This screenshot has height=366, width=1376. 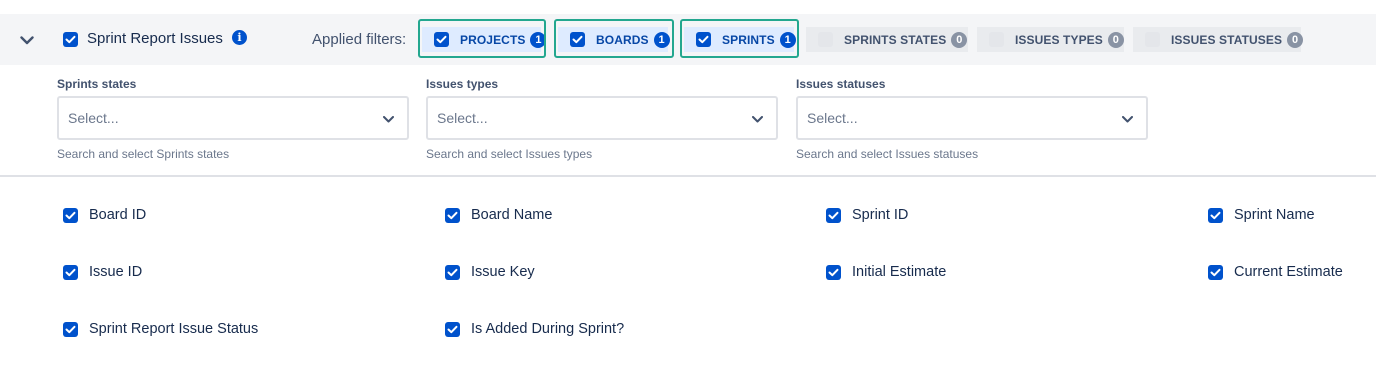 I want to click on column-option-is-added-during-sprint: Is Added During Sprint?, so click(x=534, y=329).